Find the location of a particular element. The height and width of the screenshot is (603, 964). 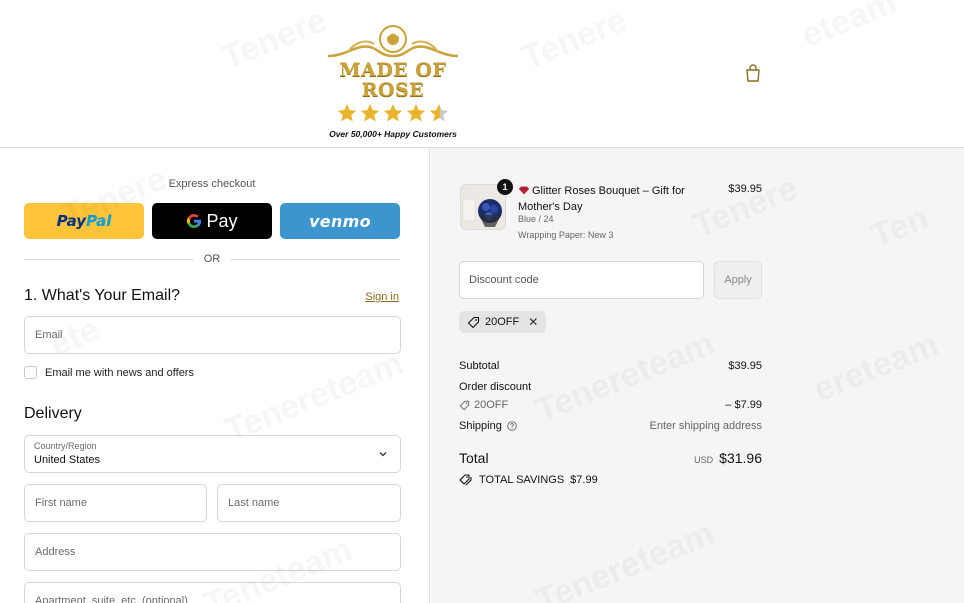

google-pay-button: Pay is located at coordinates (212, 221).